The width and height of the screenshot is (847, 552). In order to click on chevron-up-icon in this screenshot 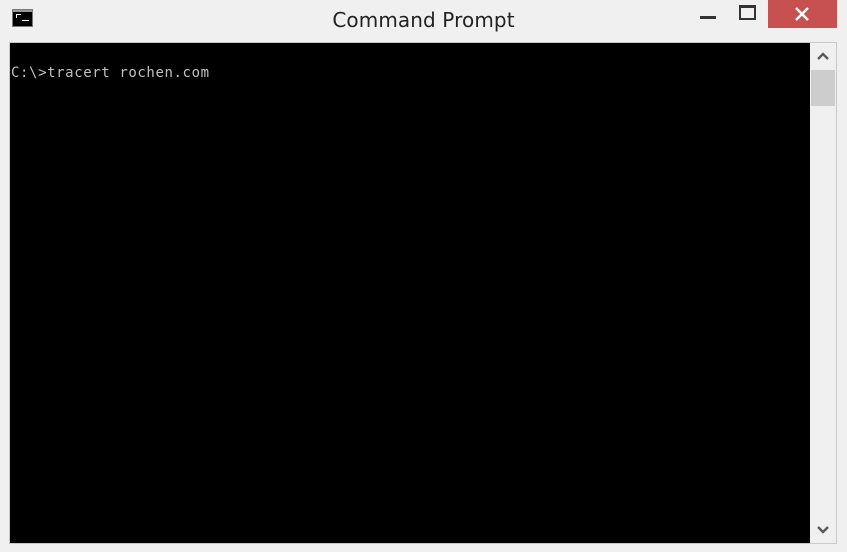, I will do `click(823, 56)`.